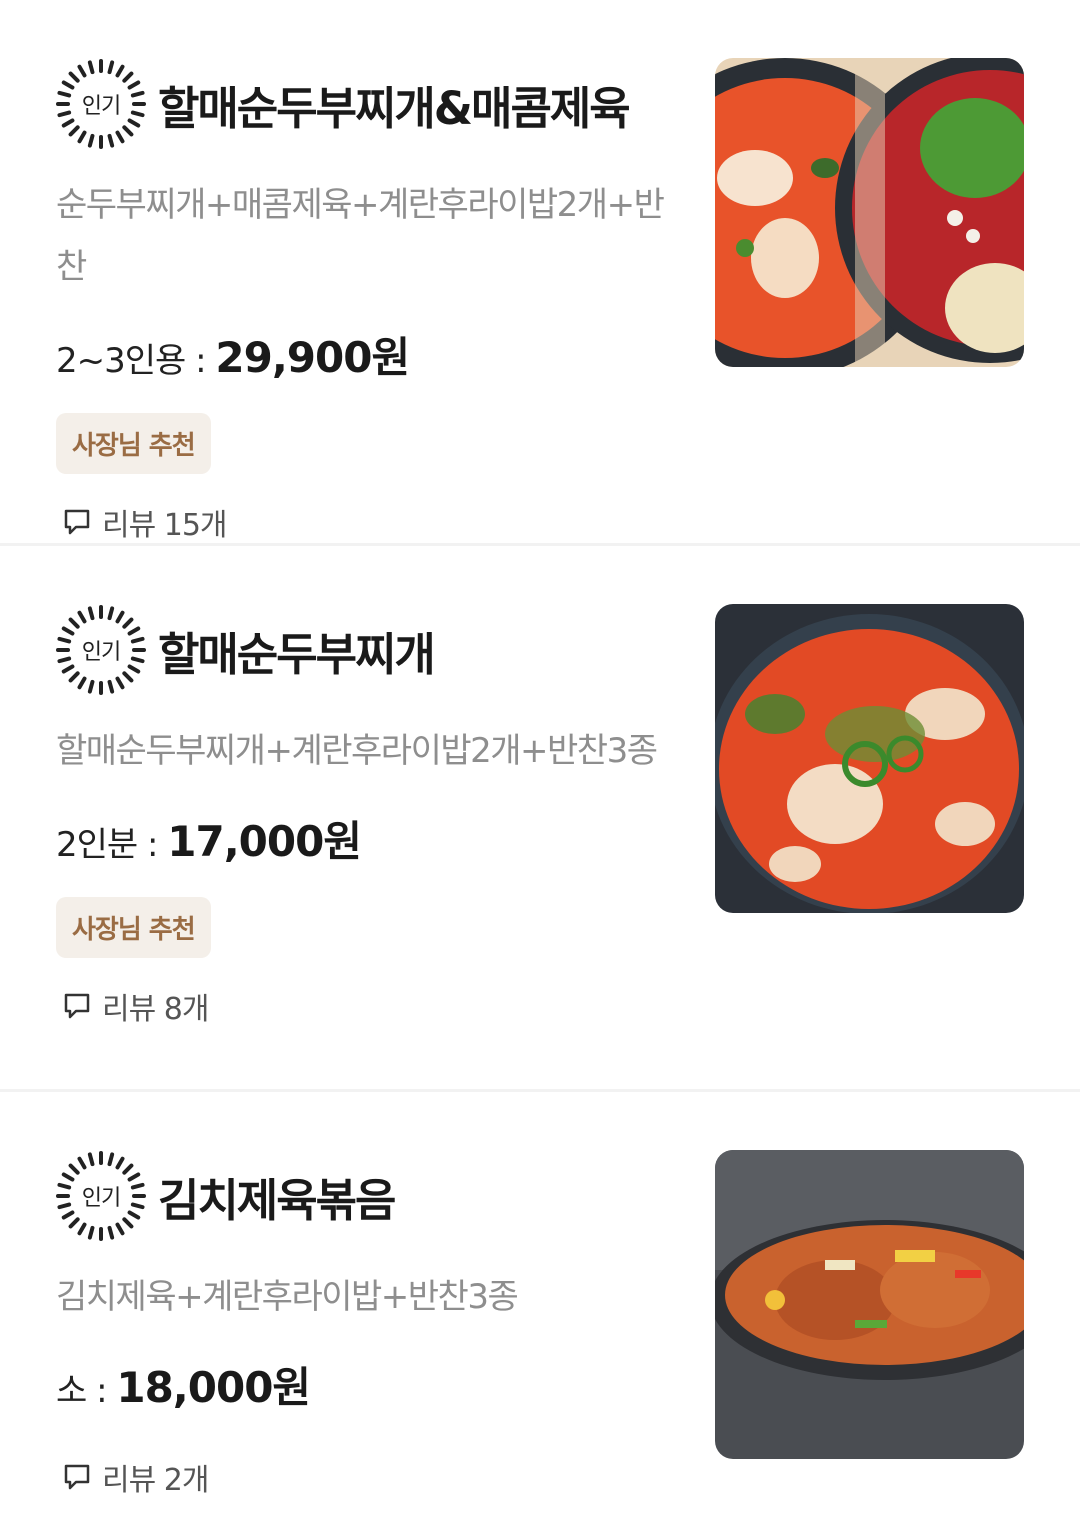 The image size is (1080, 1537). Describe the element at coordinates (394, 108) in the screenshot. I see `menu-item-title: 할매순두부찌개&매콤제육` at that location.